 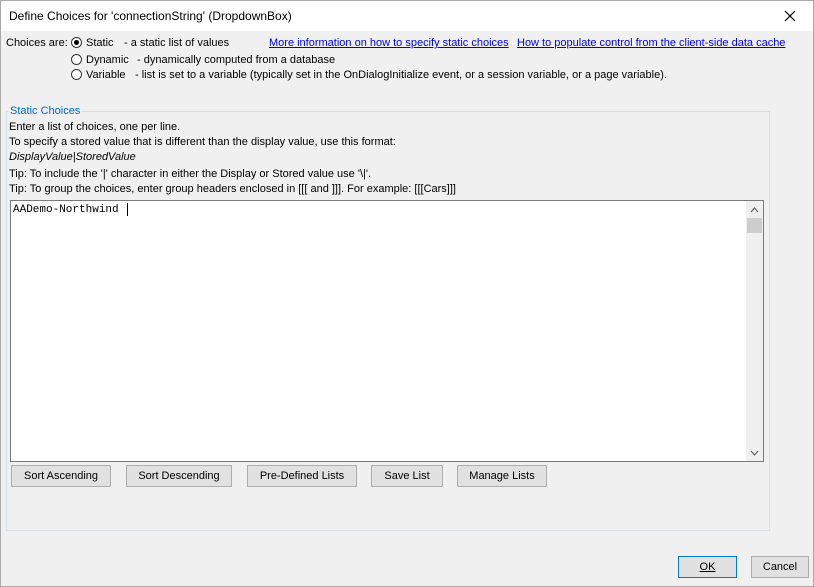 I want to click on sort-descending-label: Sort Descending, so click(x=179, y=476).